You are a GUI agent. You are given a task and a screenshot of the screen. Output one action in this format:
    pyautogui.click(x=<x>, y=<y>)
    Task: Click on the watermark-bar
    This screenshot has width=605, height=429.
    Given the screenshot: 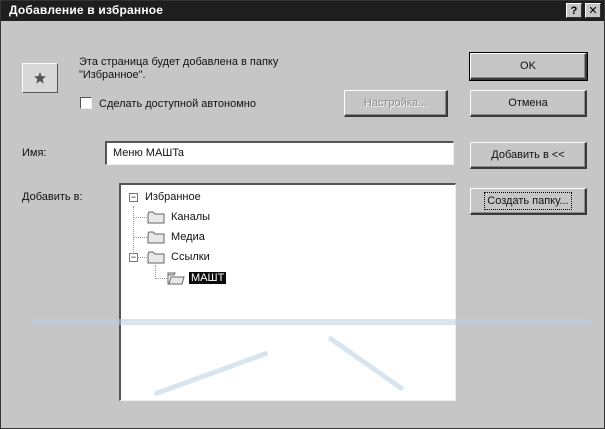 What is the action you would take?
    pyautogui.click(x=311, y=322)
    